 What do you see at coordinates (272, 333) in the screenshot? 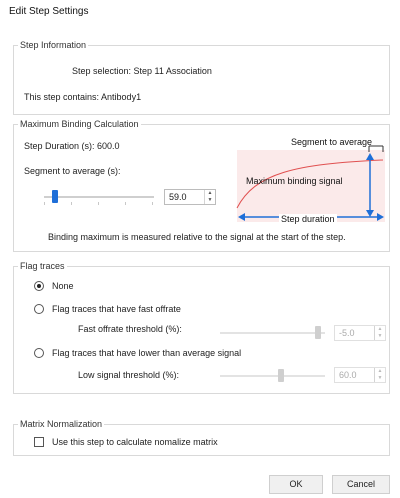
I see `fast-slider-track` at bounding box center [272, 333].